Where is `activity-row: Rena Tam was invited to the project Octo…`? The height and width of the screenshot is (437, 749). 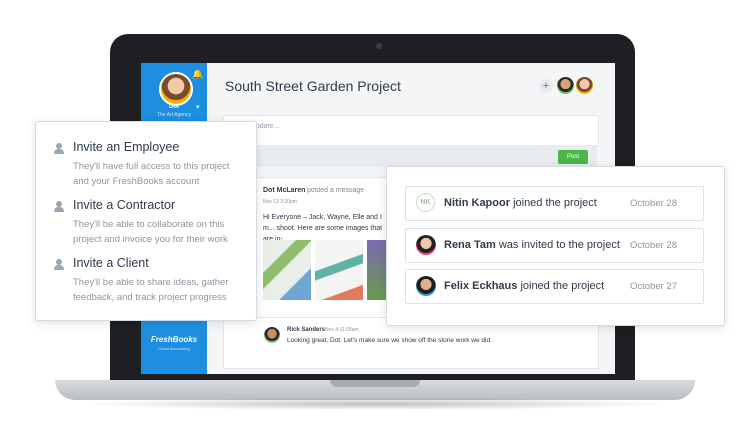 activity-row: Rena Tam was invited to the project Octo… is located at coordinates (554, 245).